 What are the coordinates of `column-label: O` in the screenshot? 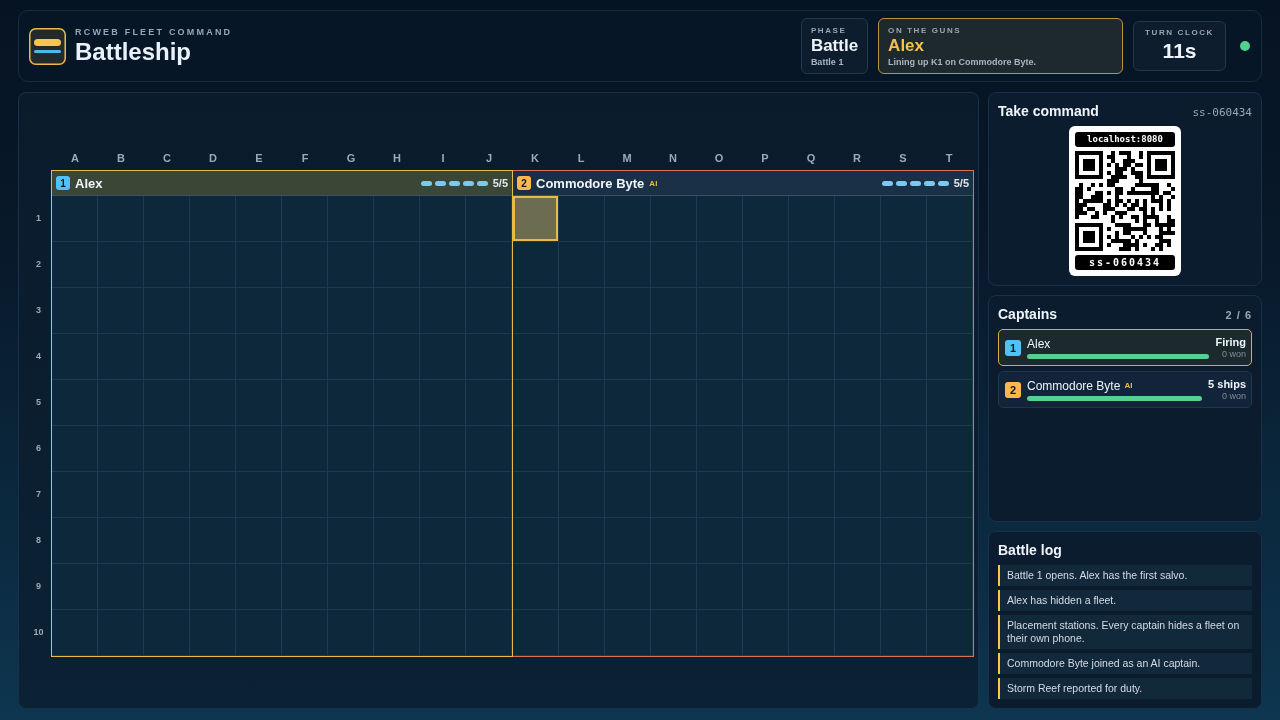 It's located at (719, 158).